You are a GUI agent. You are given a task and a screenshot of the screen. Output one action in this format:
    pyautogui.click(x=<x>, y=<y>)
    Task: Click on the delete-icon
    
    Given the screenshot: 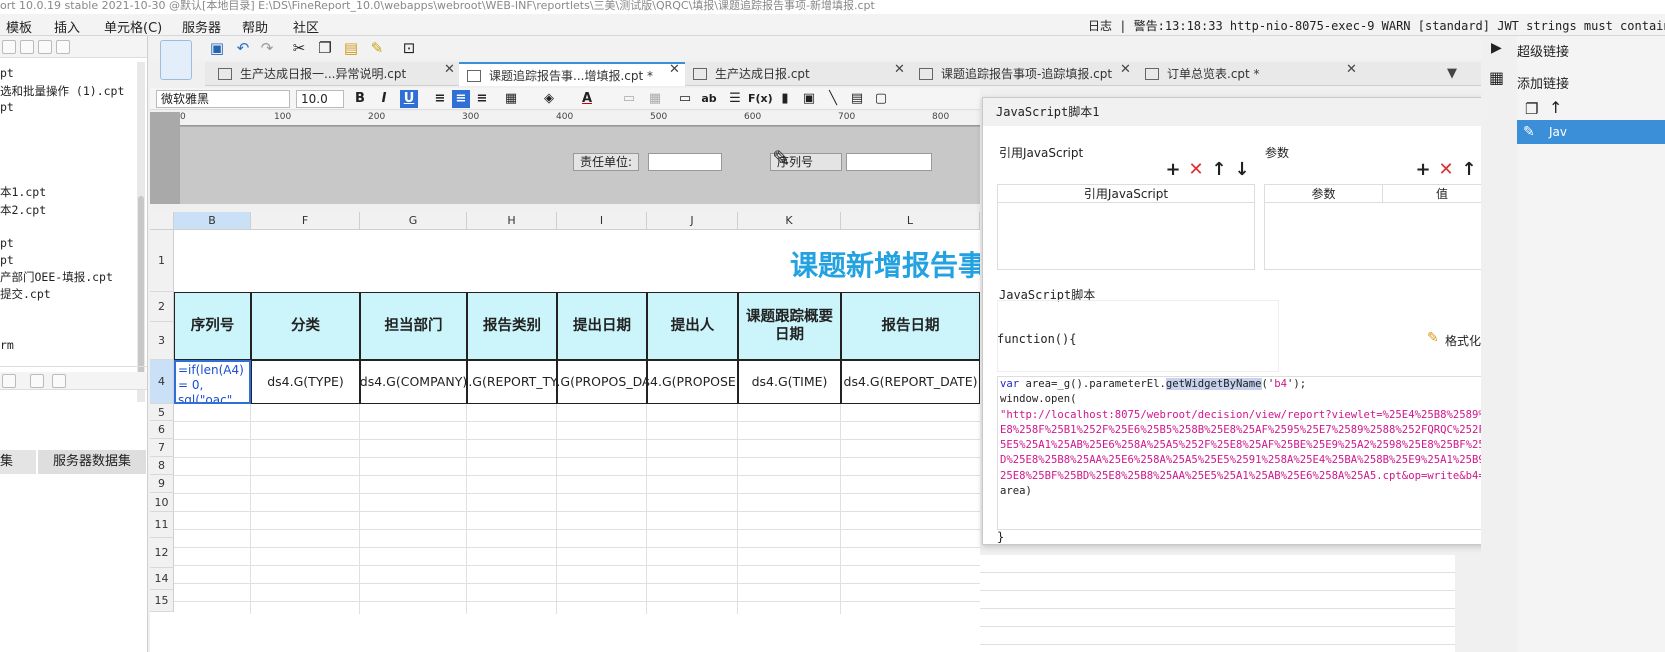 What is the action you would take?
    pyautogui.click(x=45, y=47)
    